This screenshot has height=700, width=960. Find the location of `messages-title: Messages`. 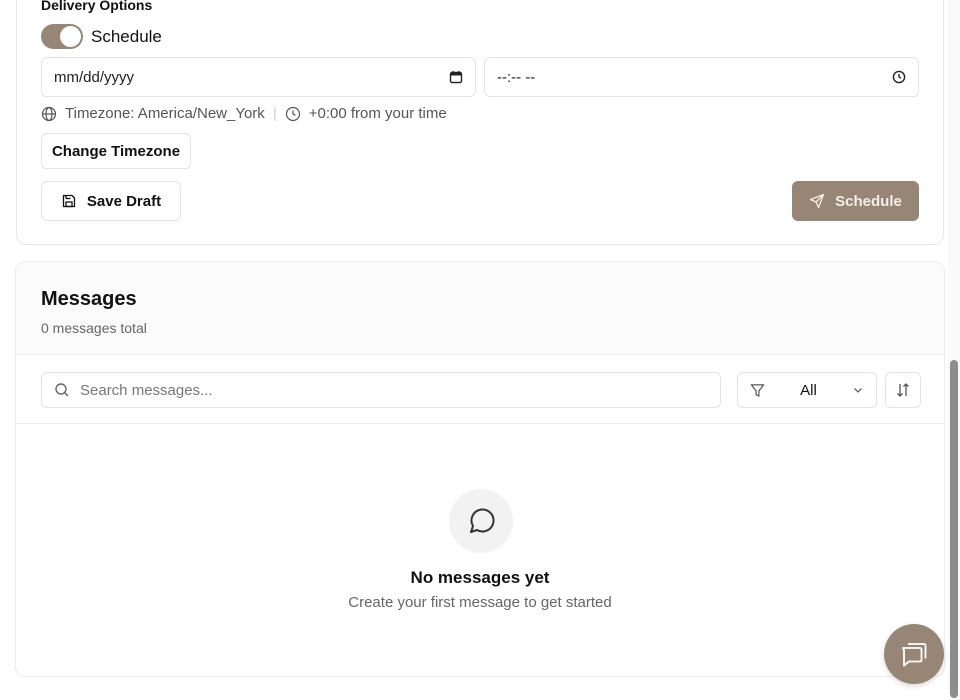

messages-title: Messages is located at coordinates (89, 299).